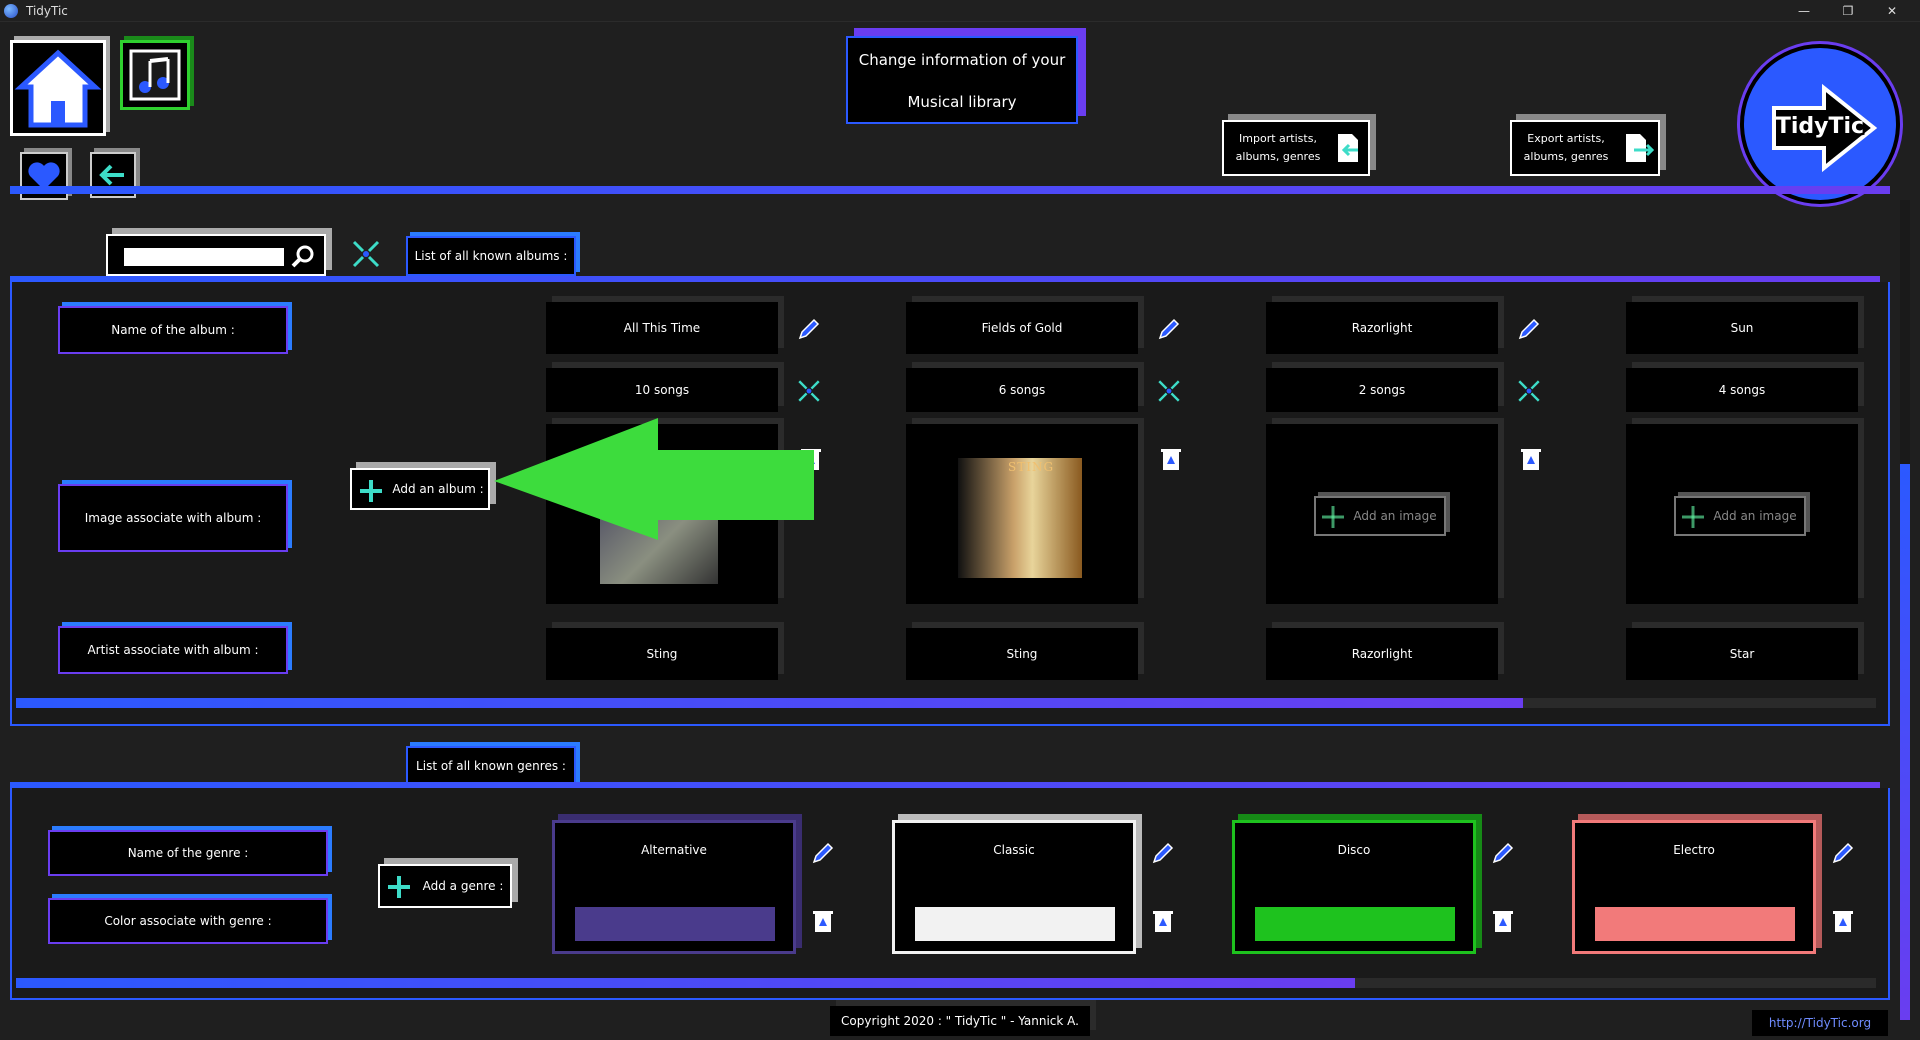 This screenshot has height=1040, width=1920. I want to click on export-button: Export artists, albums, genres, so click(1585, 148).